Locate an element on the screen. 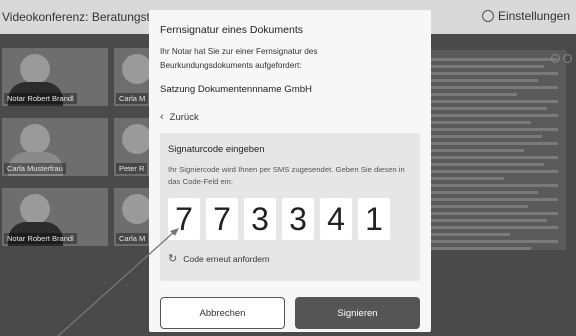  zoom-out-icon is located at coordinates (555, 58).